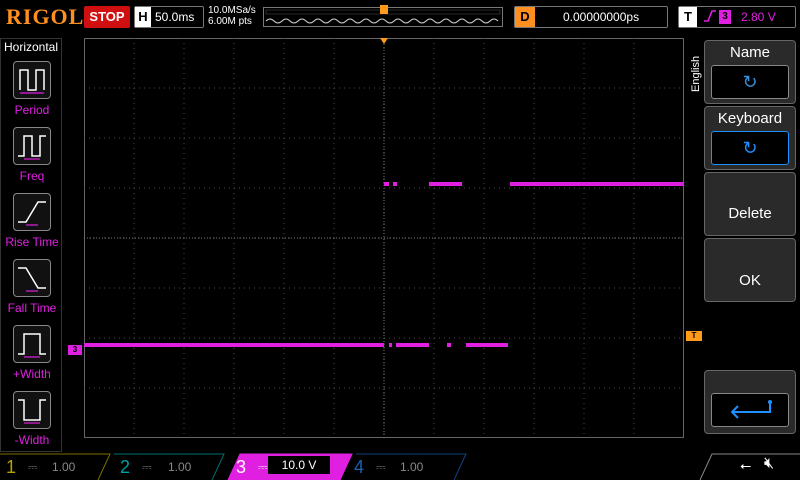 The width and height of the screenshot is (800, 480). What do you see at coordinates (412, 467) in the screenshot?
I see `channel-4-scale: 1.00 V` at bounding box center [412, 467].